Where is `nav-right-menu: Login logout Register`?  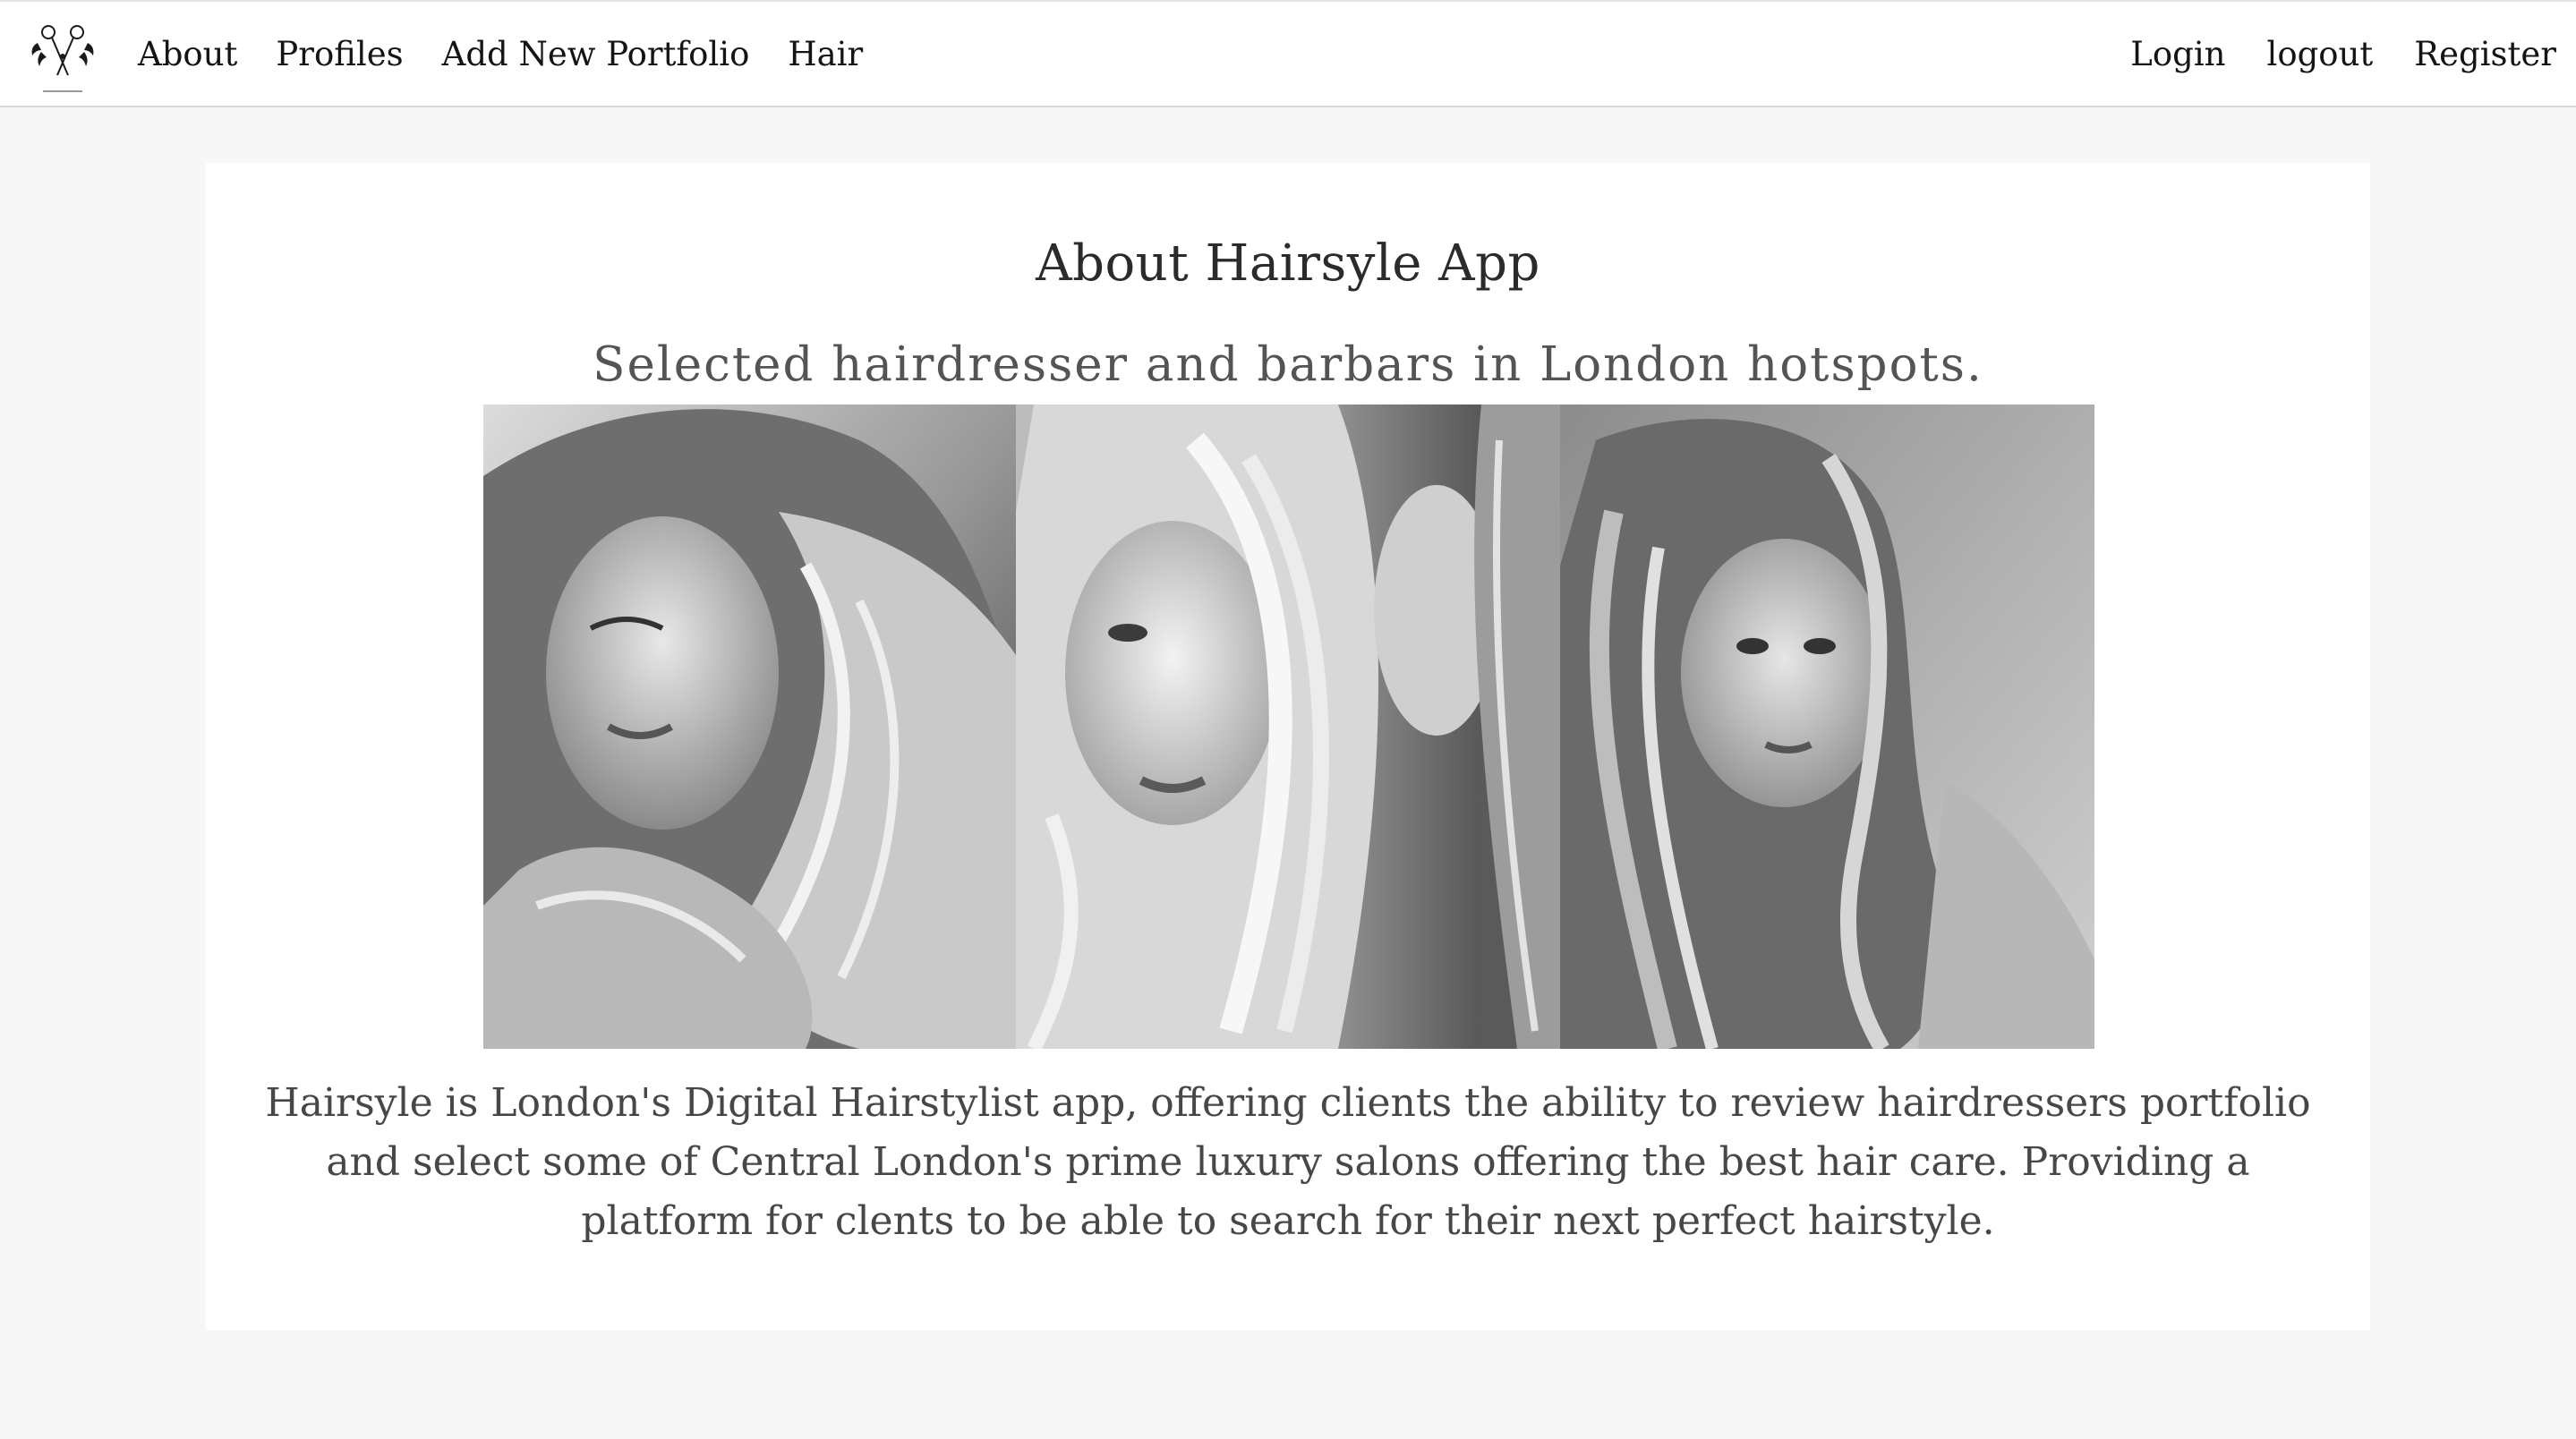 nav-right-menu: Login logout Register is located at coordinates (2322, 54).